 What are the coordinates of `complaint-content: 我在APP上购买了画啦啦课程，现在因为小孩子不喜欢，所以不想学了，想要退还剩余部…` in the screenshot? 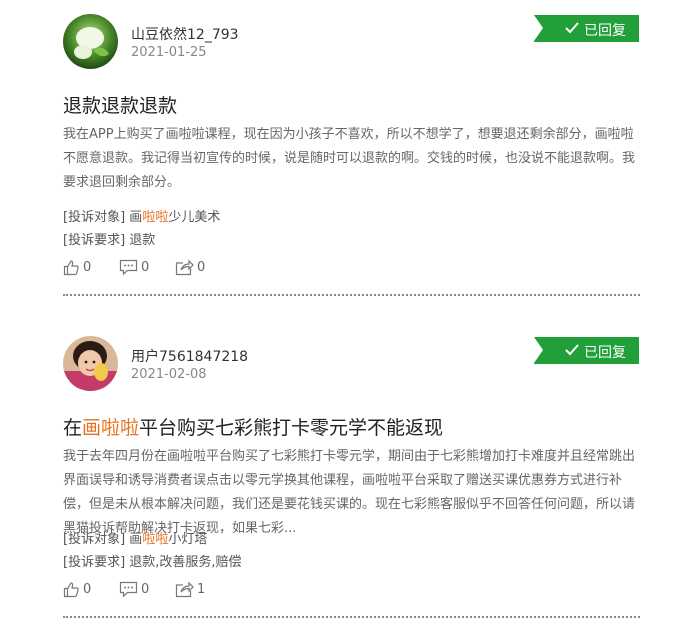 It's located at (352, 159).